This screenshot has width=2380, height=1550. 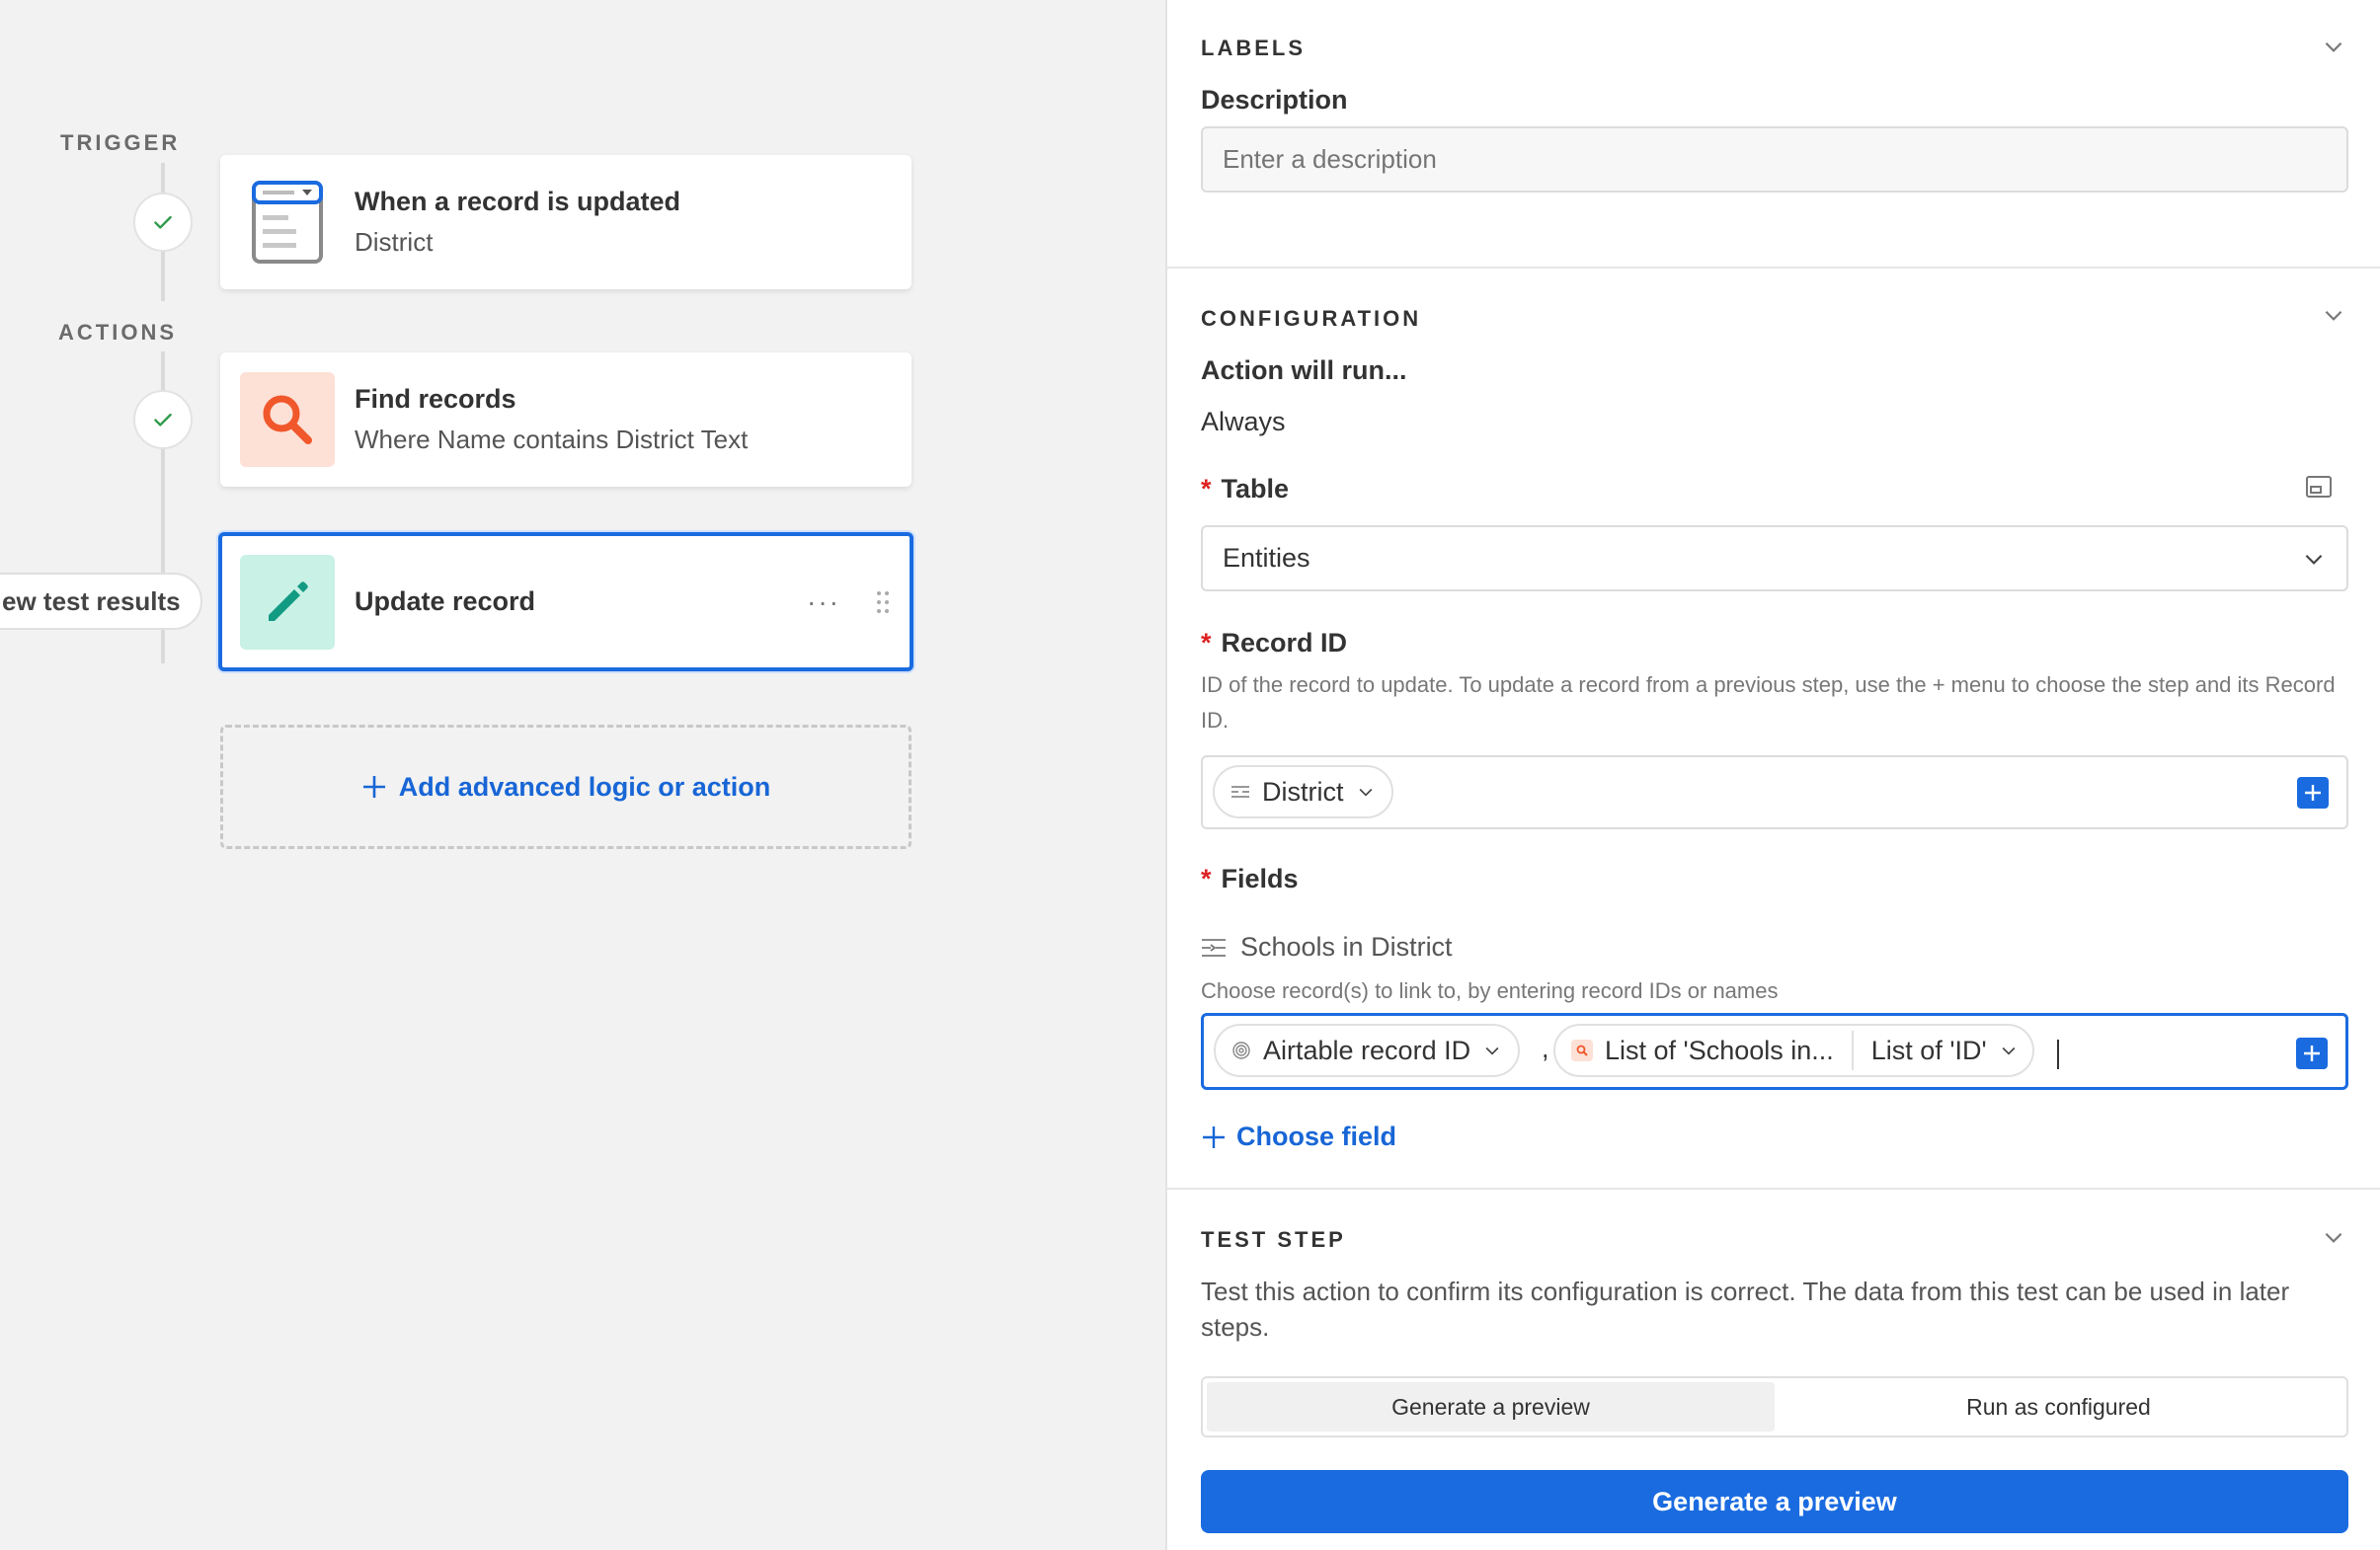 I want to click on list-of-id-label: List of 'ID', so click(x=1928, y=1050).